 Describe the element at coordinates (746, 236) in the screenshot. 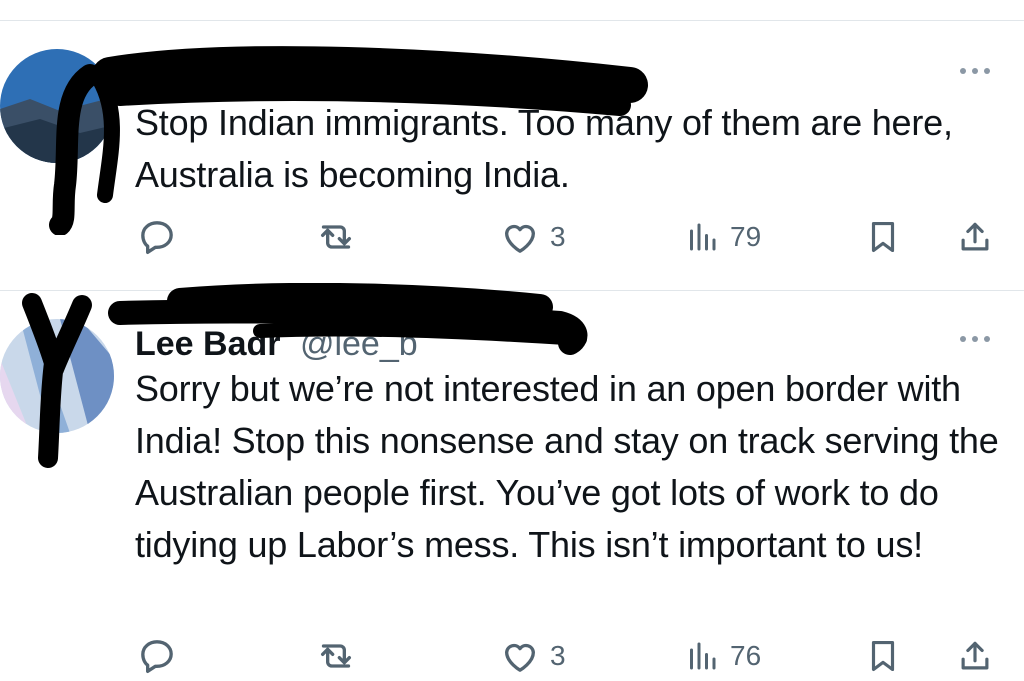

I see `views-count: 79` at that location.